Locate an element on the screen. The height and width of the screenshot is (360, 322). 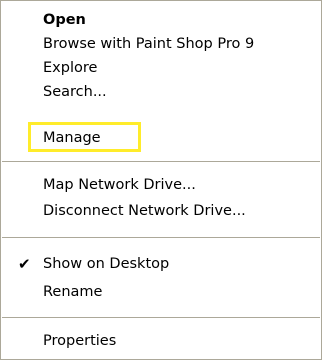
menu-item-show-on-desktop: ✔ Show on Desktop is located at coordinates (161, 264).